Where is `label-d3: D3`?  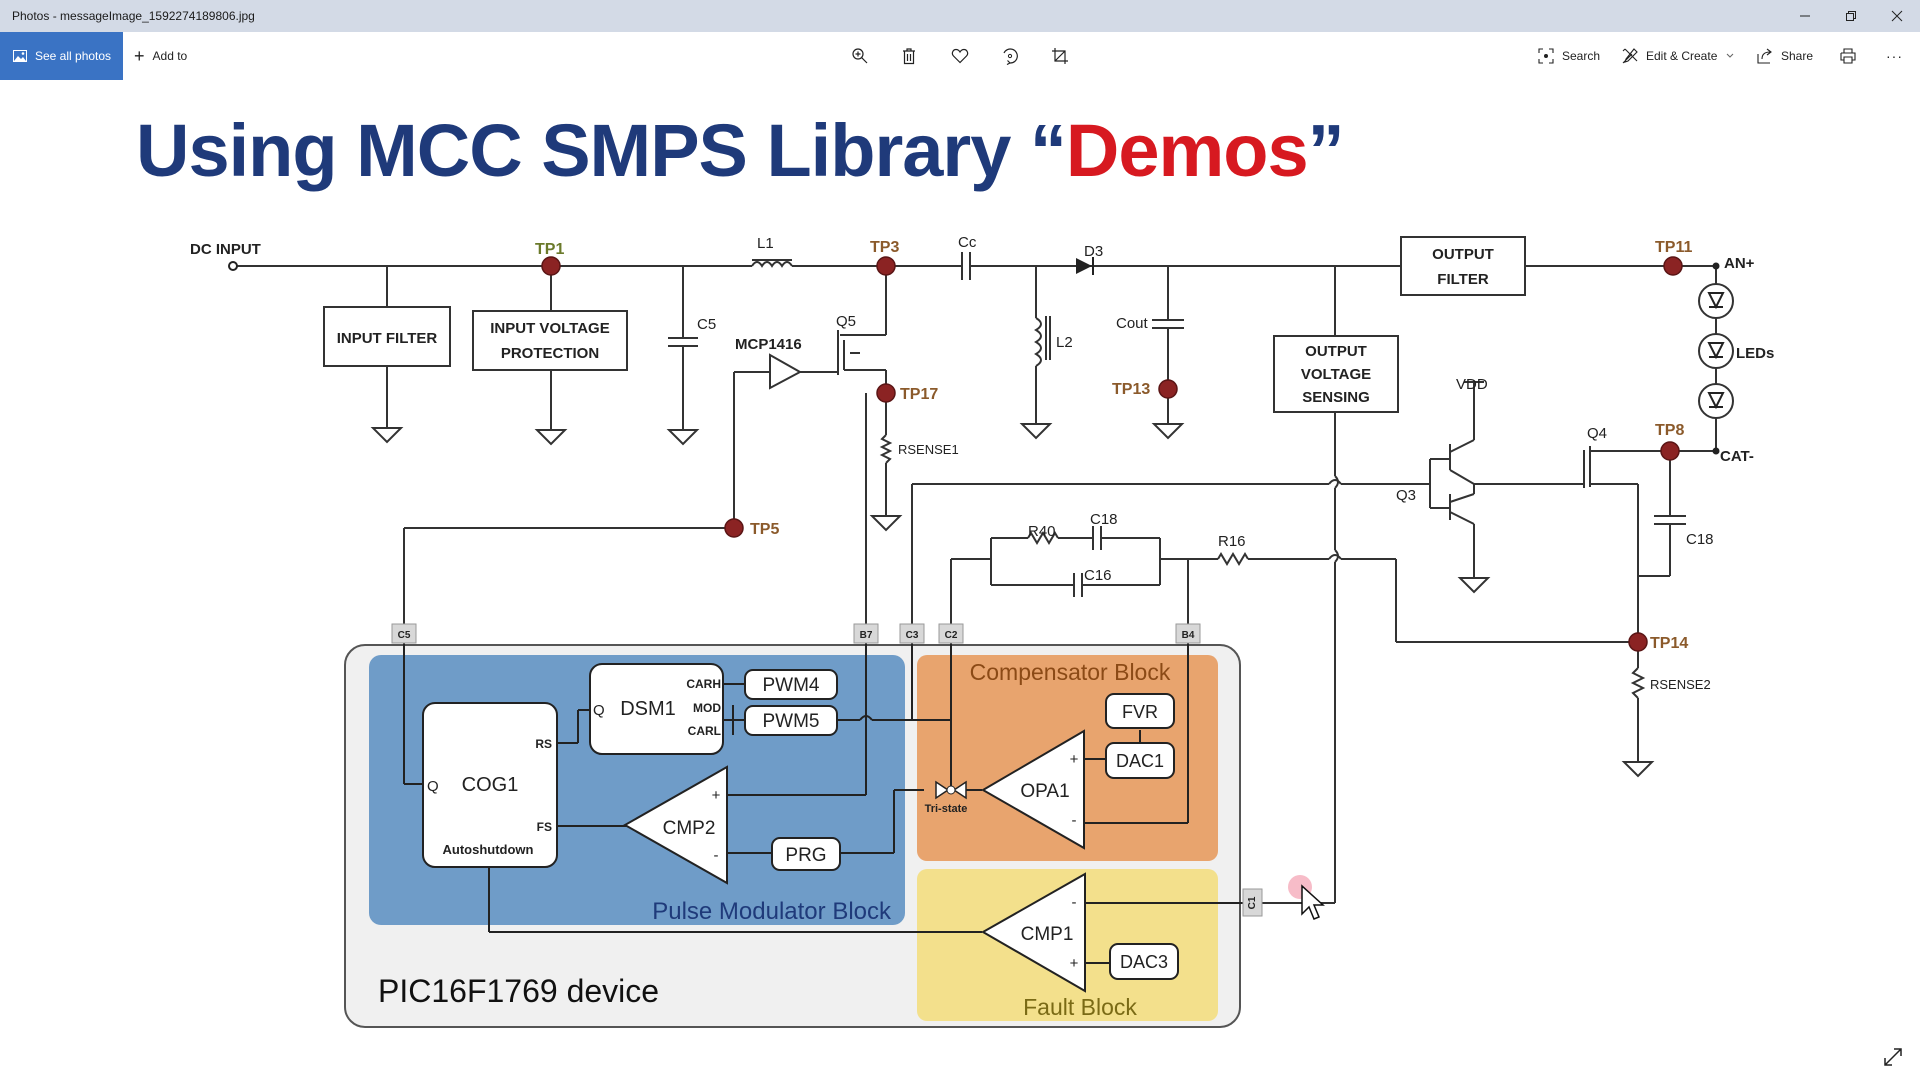 label-d3: D3 is located at coordinates (1093, 251).